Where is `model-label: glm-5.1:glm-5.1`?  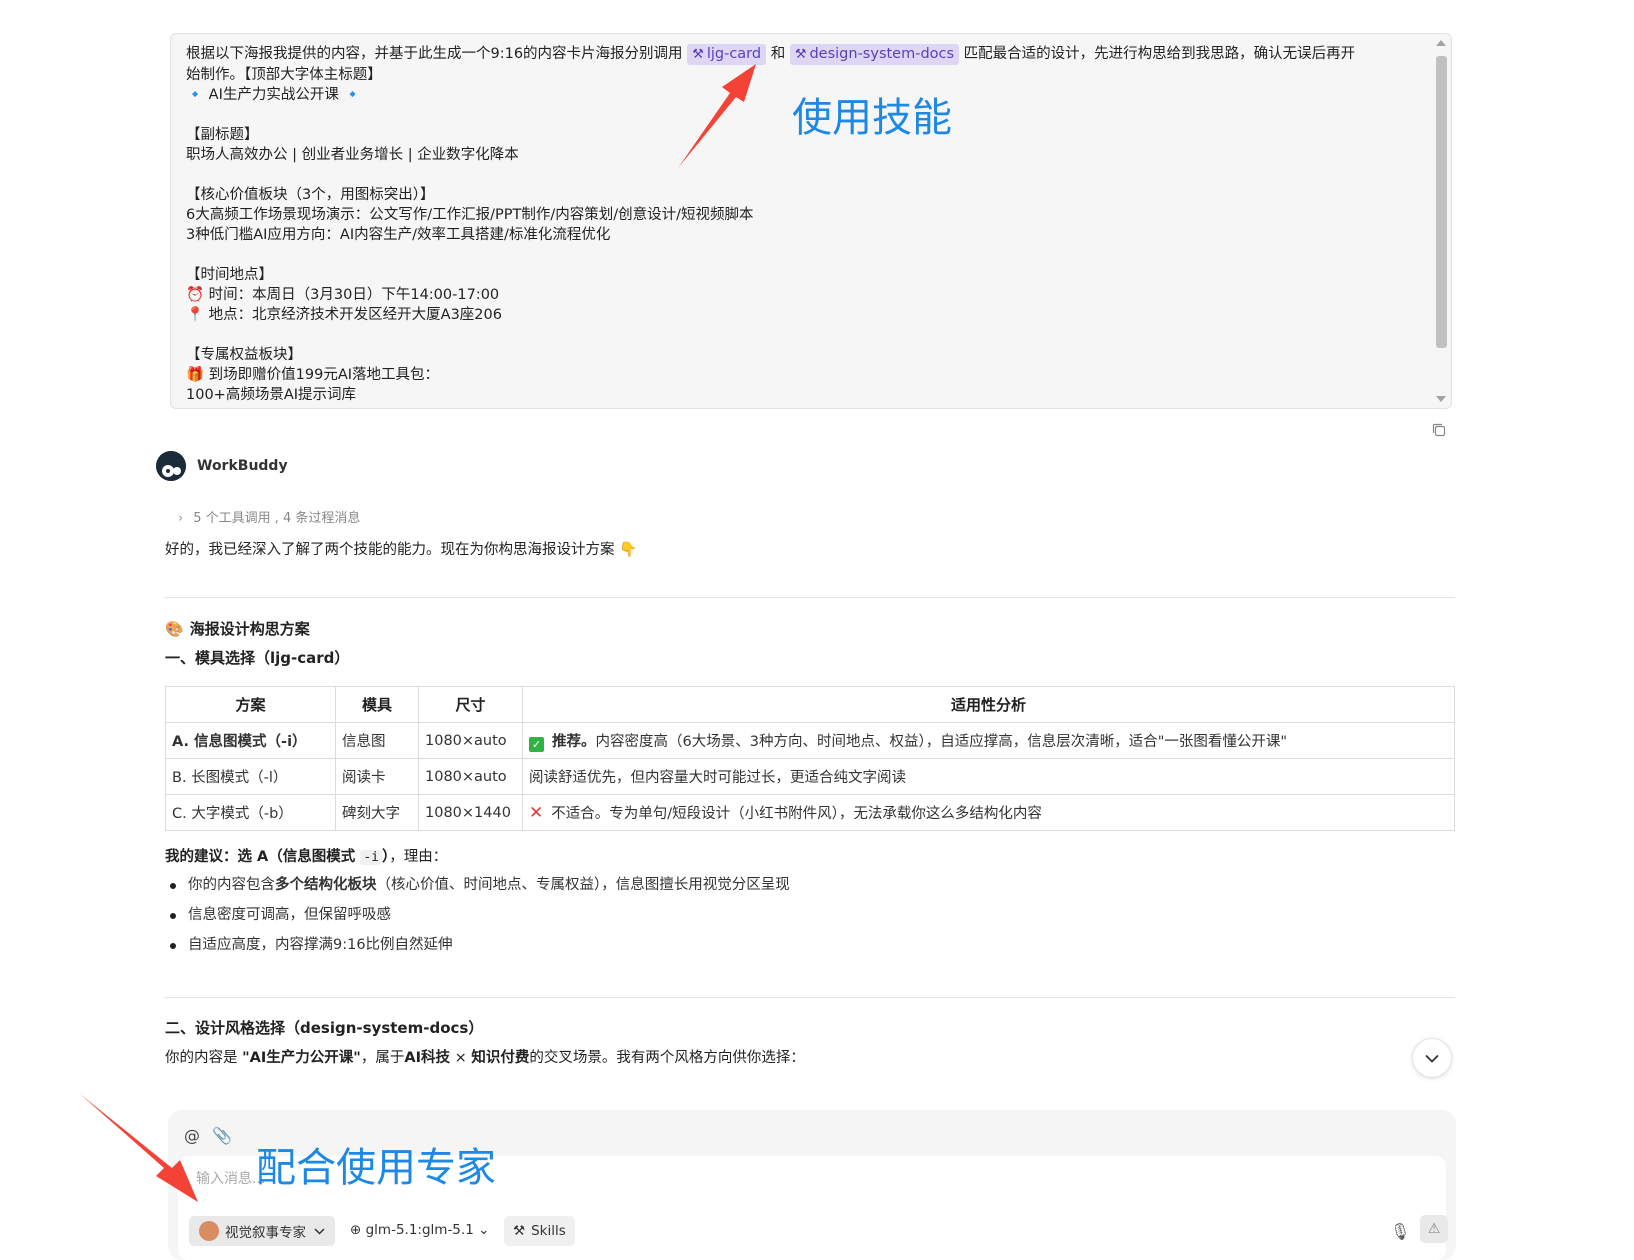
model-label: glm-5.1:glm-5.1 is located at coordinates (419, 1230).